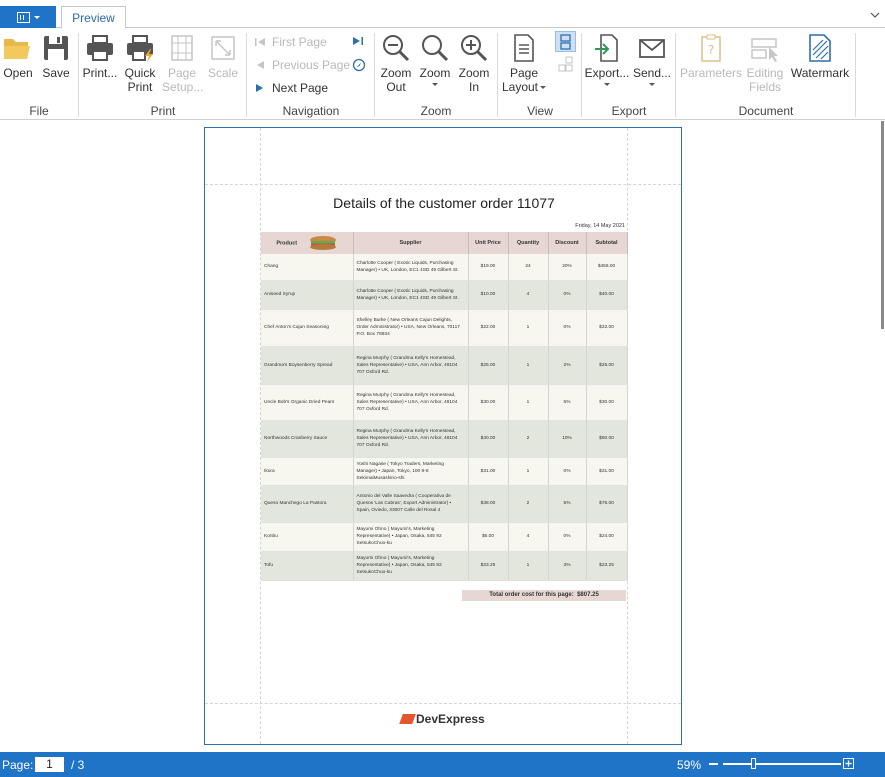 Image resolution: width=885 pixels, height=777 pixels. I want to click on first-page-label: First Page, so click(299, 42).